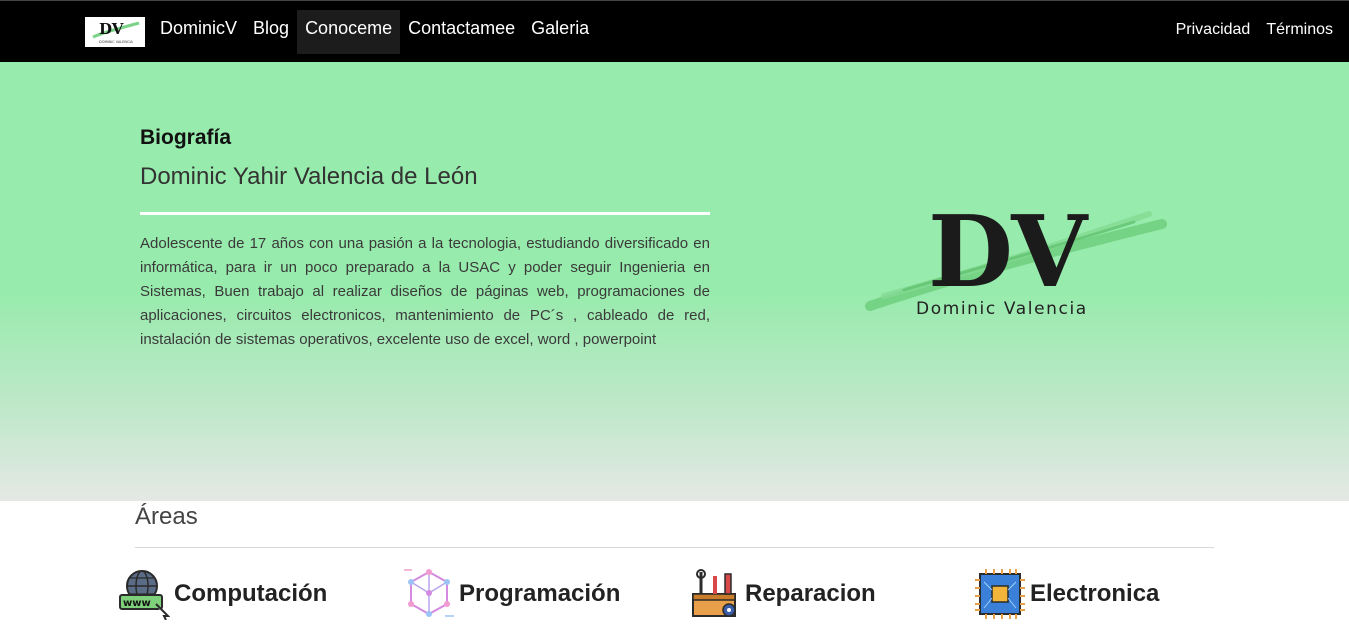 The height and width of the screenshot is (625, 1349). What do you see at coordinates (714, 593) in the screenshot?
I see `toolbox-icon` at bounding box center [714, 593].